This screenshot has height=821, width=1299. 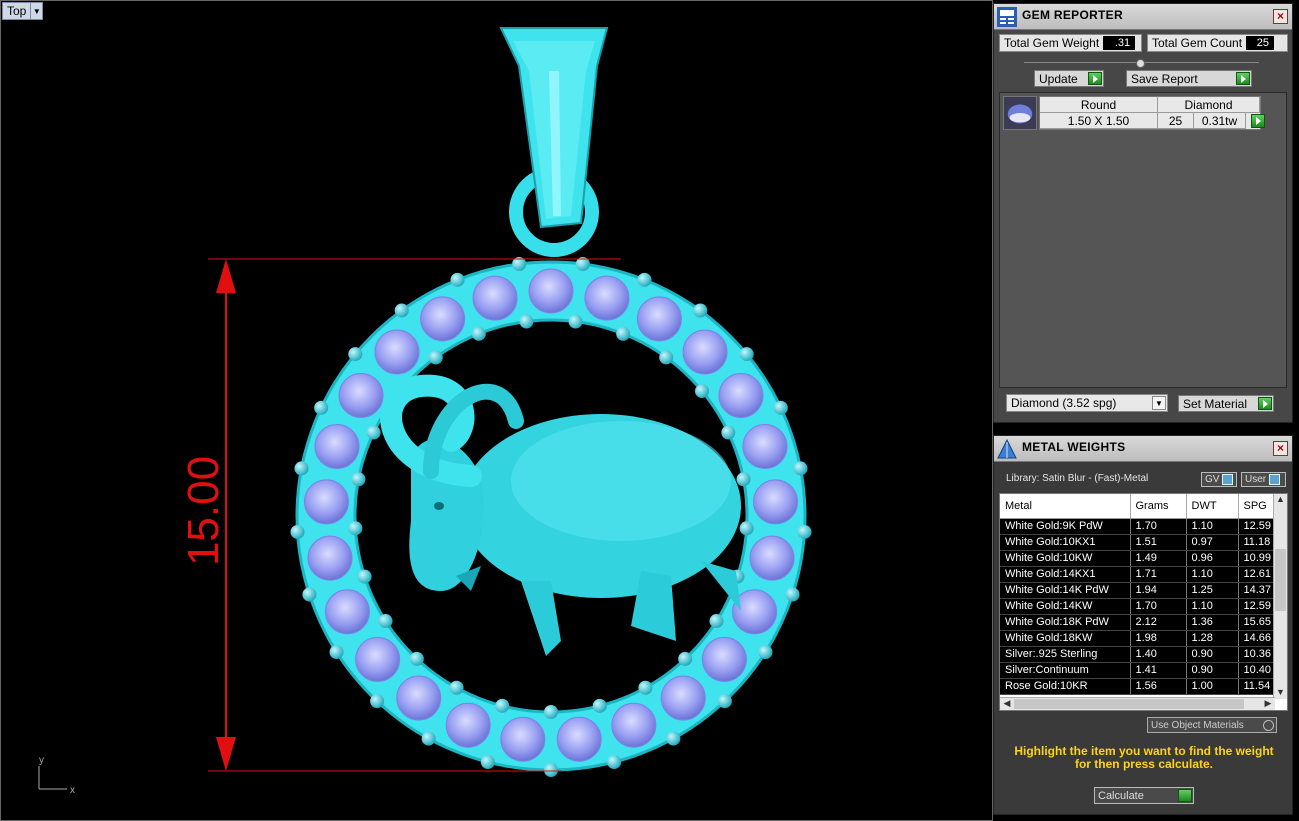 I want to click on user-toggle: User, so click(x=1263, y=479).